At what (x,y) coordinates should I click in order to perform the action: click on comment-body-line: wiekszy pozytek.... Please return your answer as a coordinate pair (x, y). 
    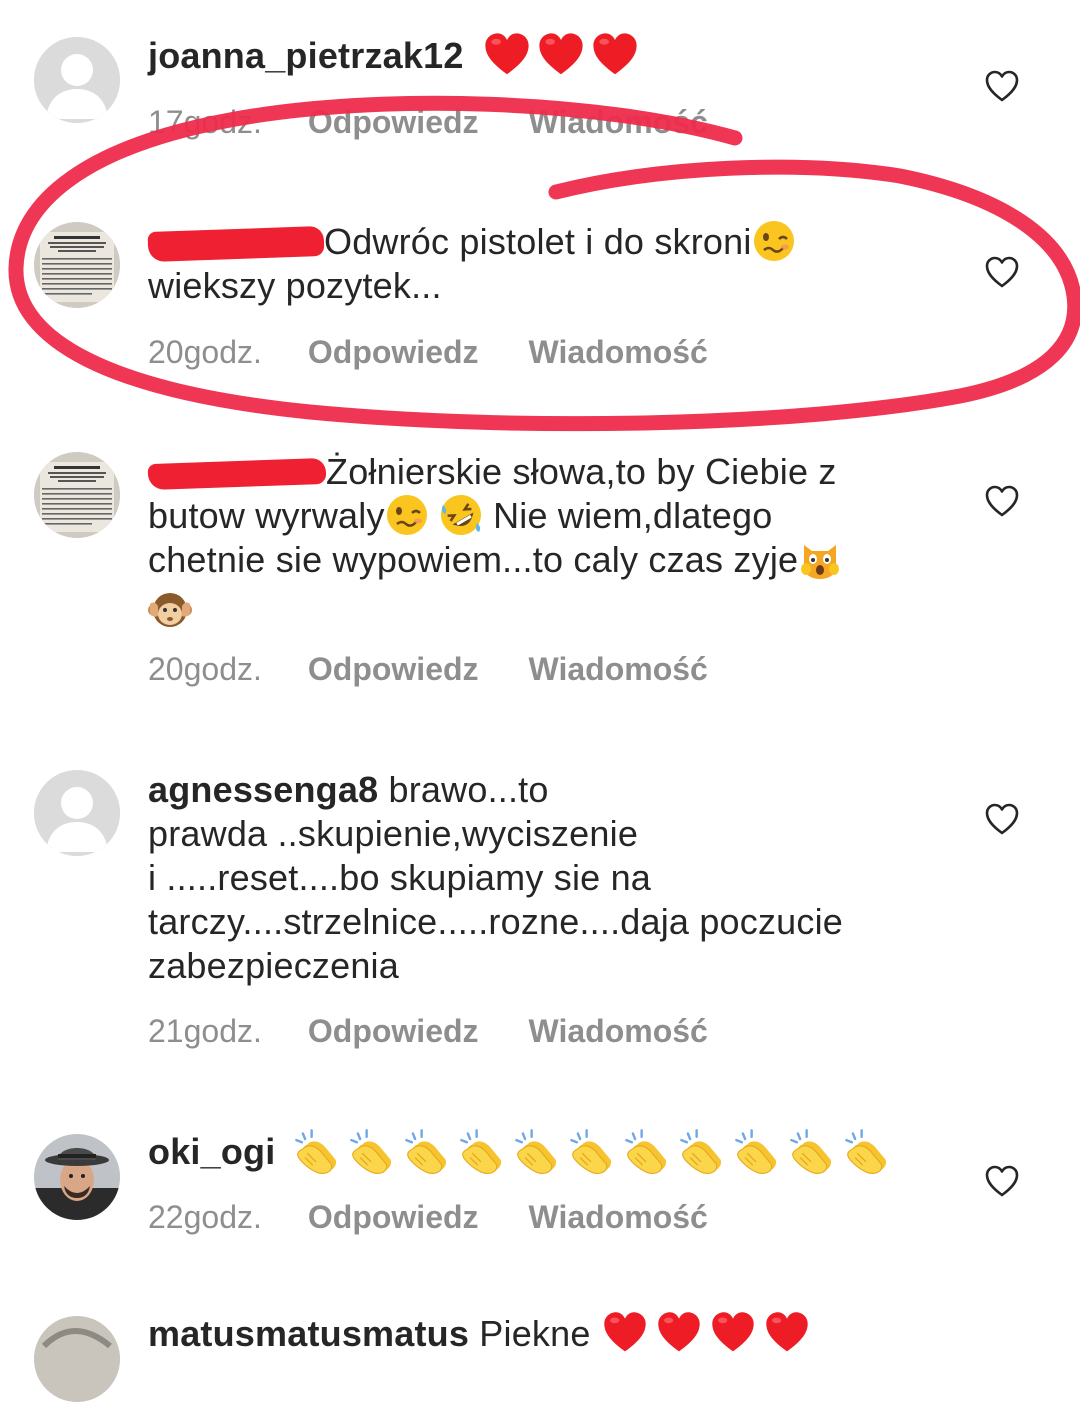
    Looking at the image, I should click on (295, 285).